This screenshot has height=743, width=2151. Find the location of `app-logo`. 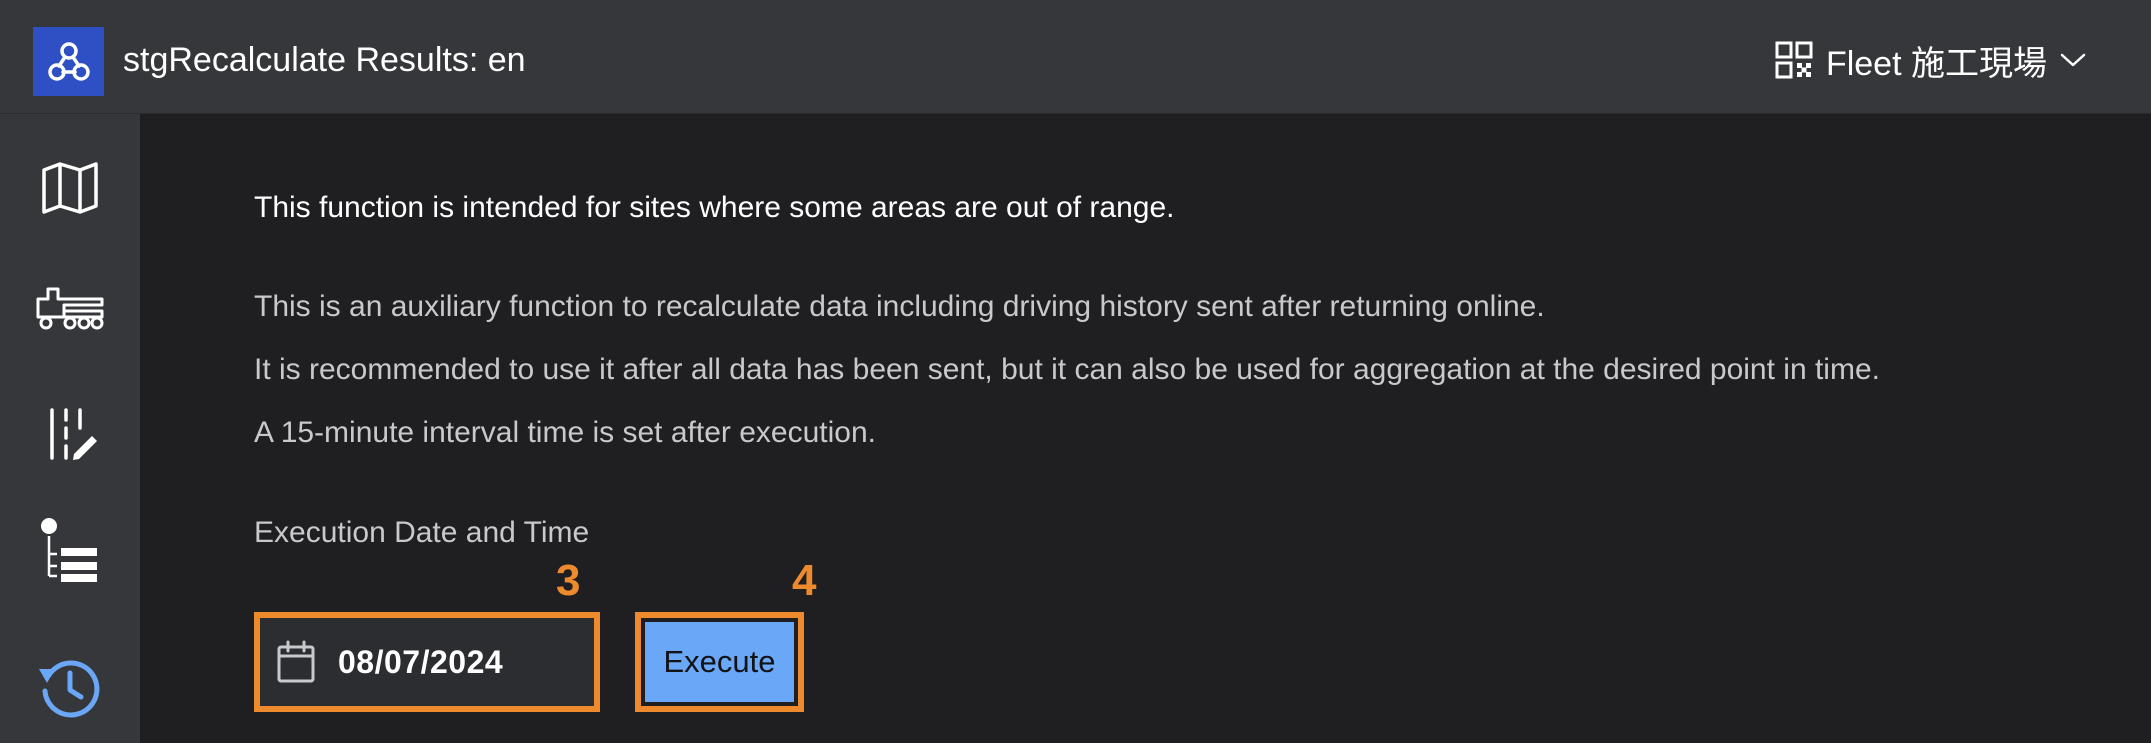

app-logo is located at coordinates (68, 61).